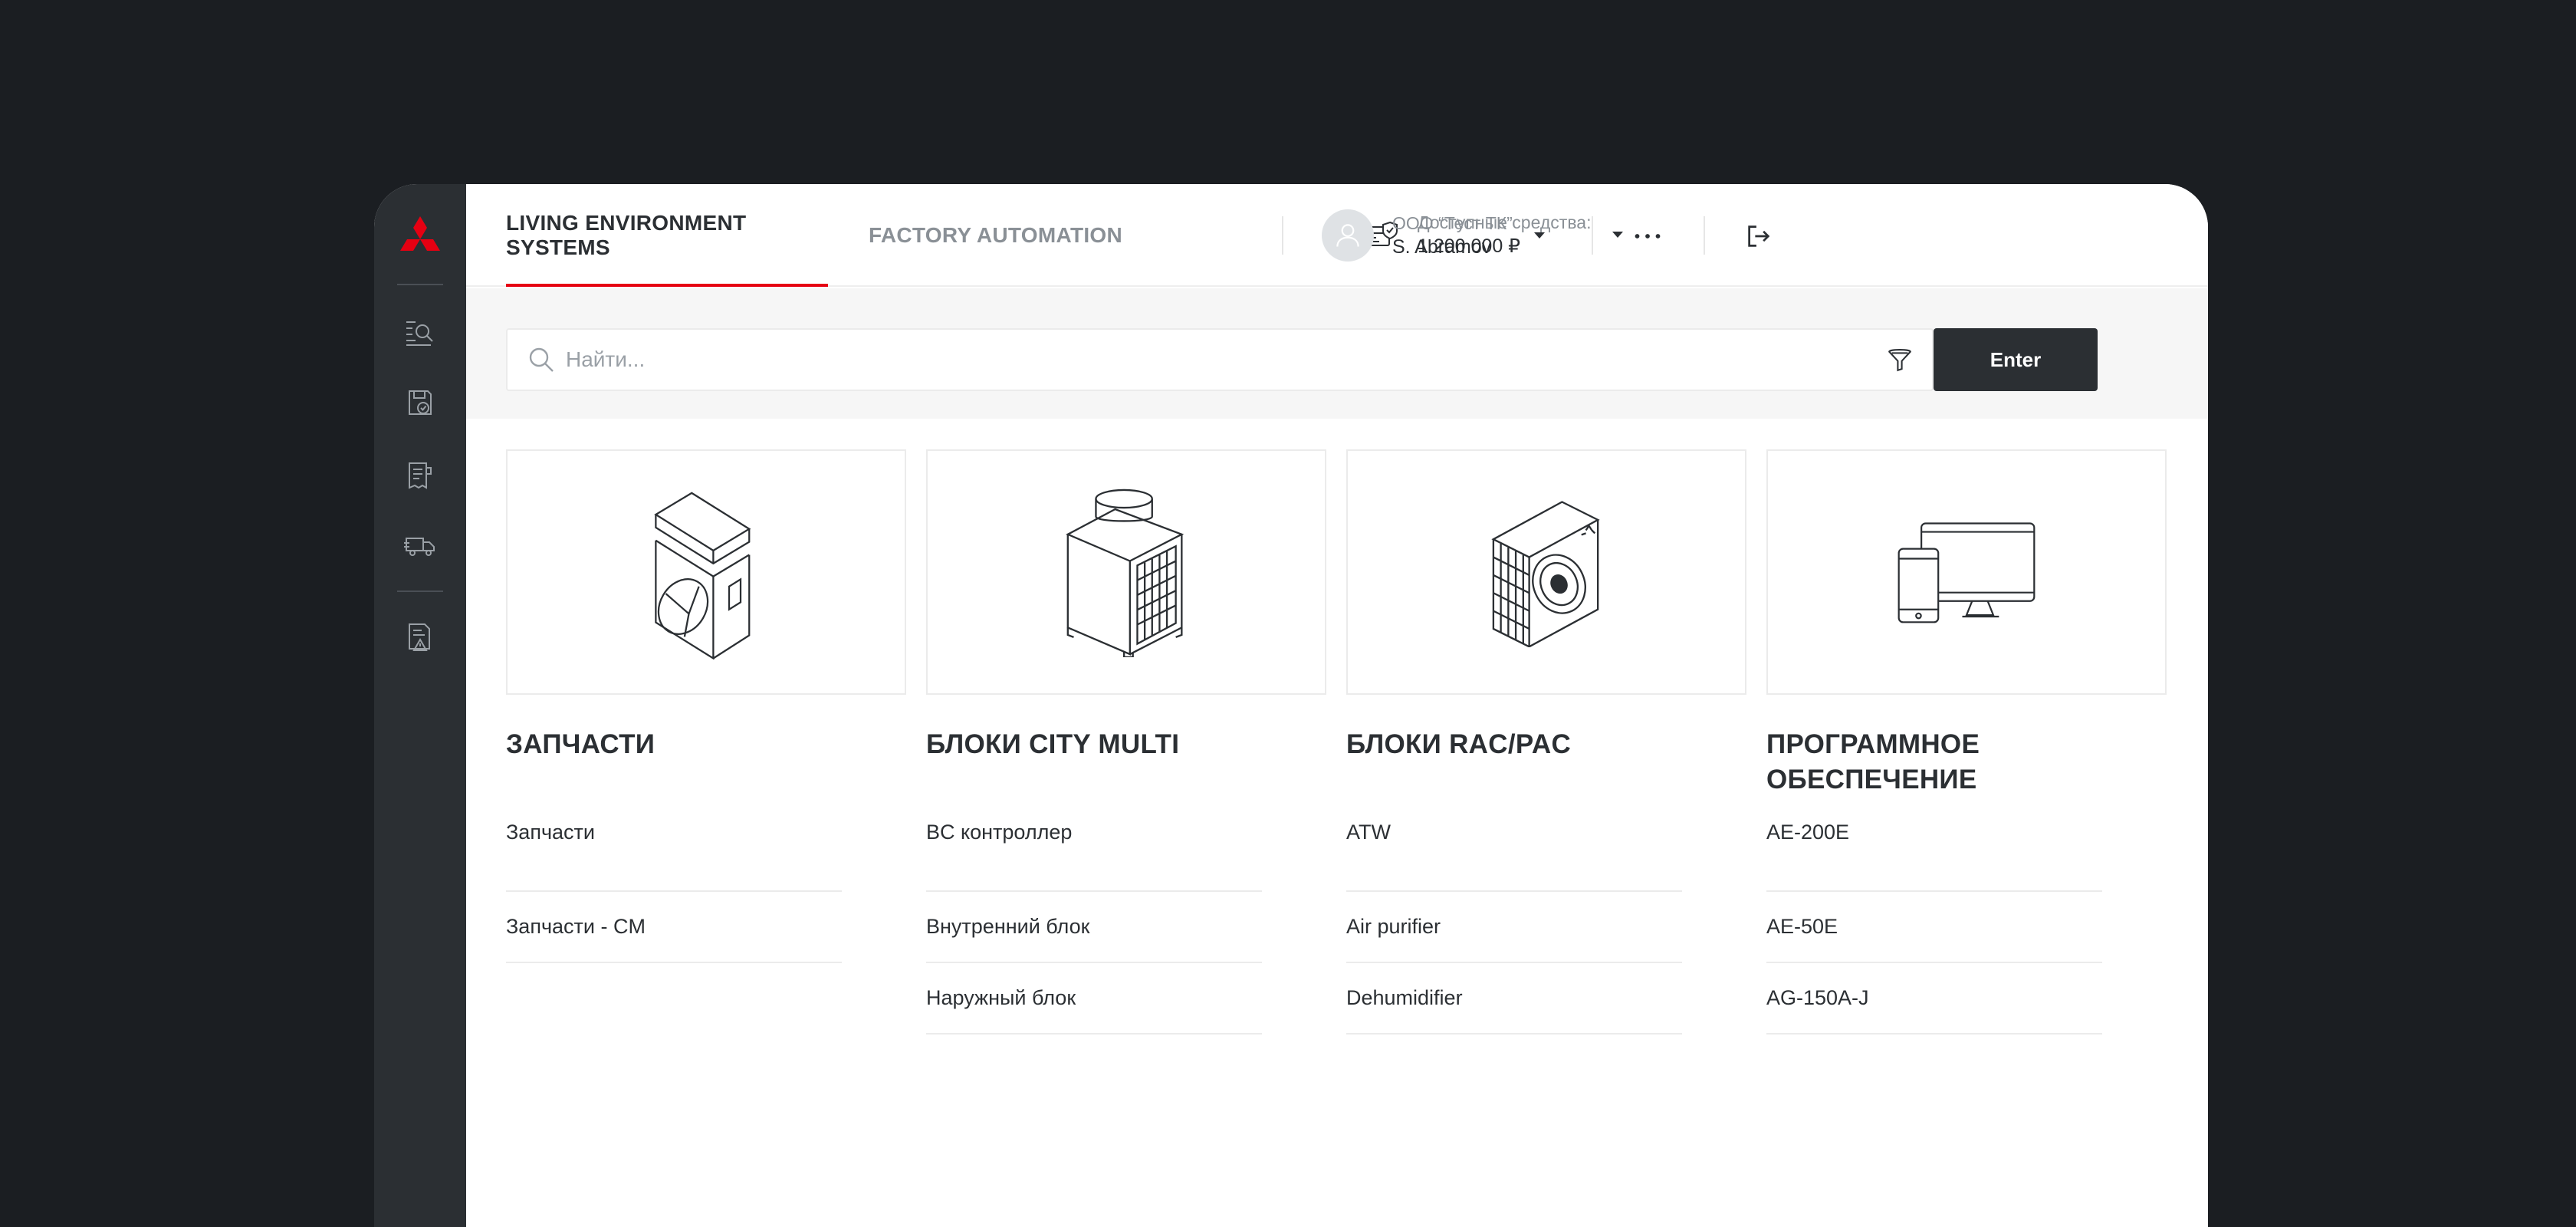 This screenshot has height=1227, width=2576. What do you see at coordinates (420, 238) in the screenshot?
I see `mitsubishi-logo-icon` at bounding box center [420, 238].